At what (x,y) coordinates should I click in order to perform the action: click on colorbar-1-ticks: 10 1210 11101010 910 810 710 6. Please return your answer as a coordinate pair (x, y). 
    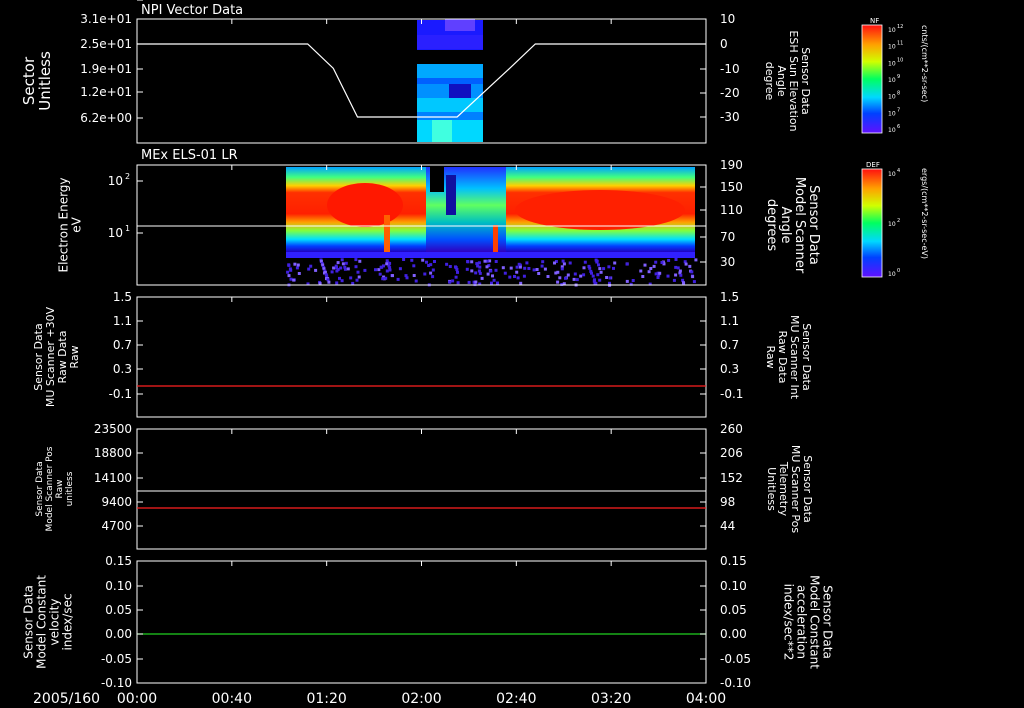
    Looking at the image, I should click on (895, 79).